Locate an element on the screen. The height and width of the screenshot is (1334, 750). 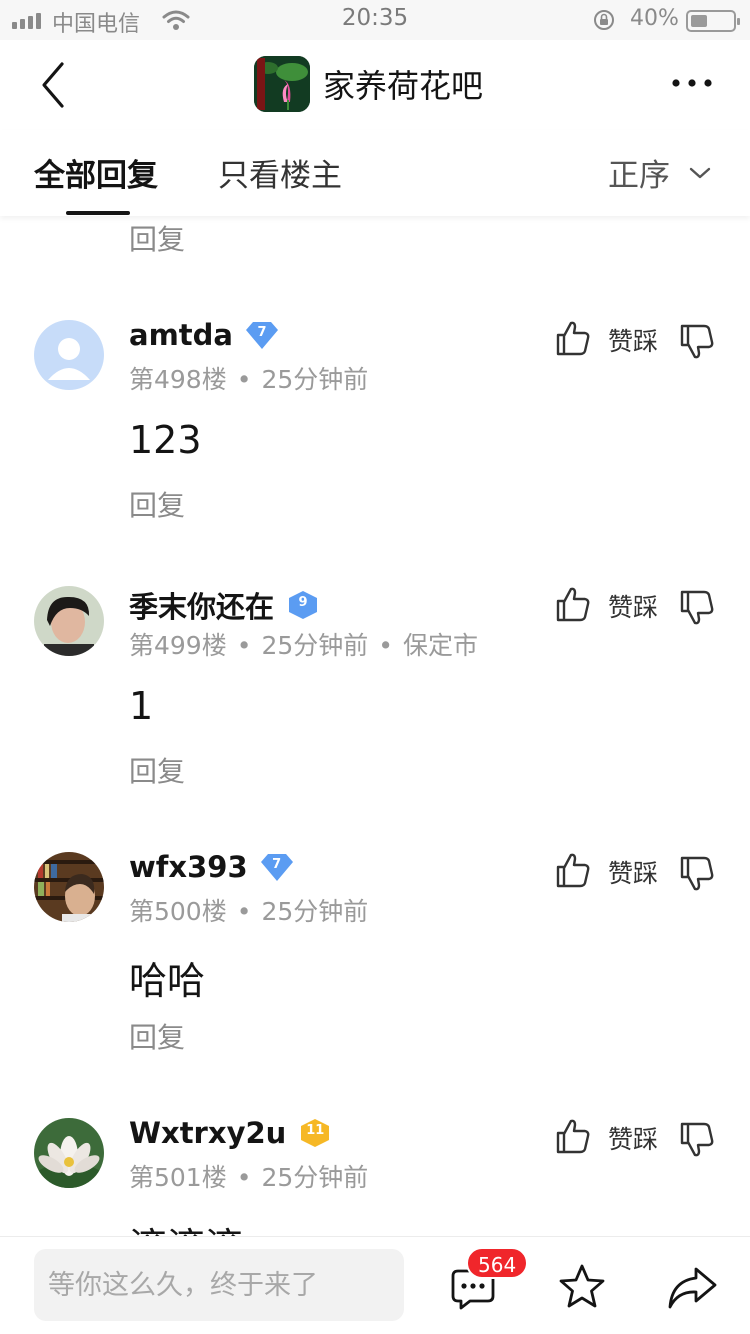
rotation-lock-icon is located at coordinates (604, 20).